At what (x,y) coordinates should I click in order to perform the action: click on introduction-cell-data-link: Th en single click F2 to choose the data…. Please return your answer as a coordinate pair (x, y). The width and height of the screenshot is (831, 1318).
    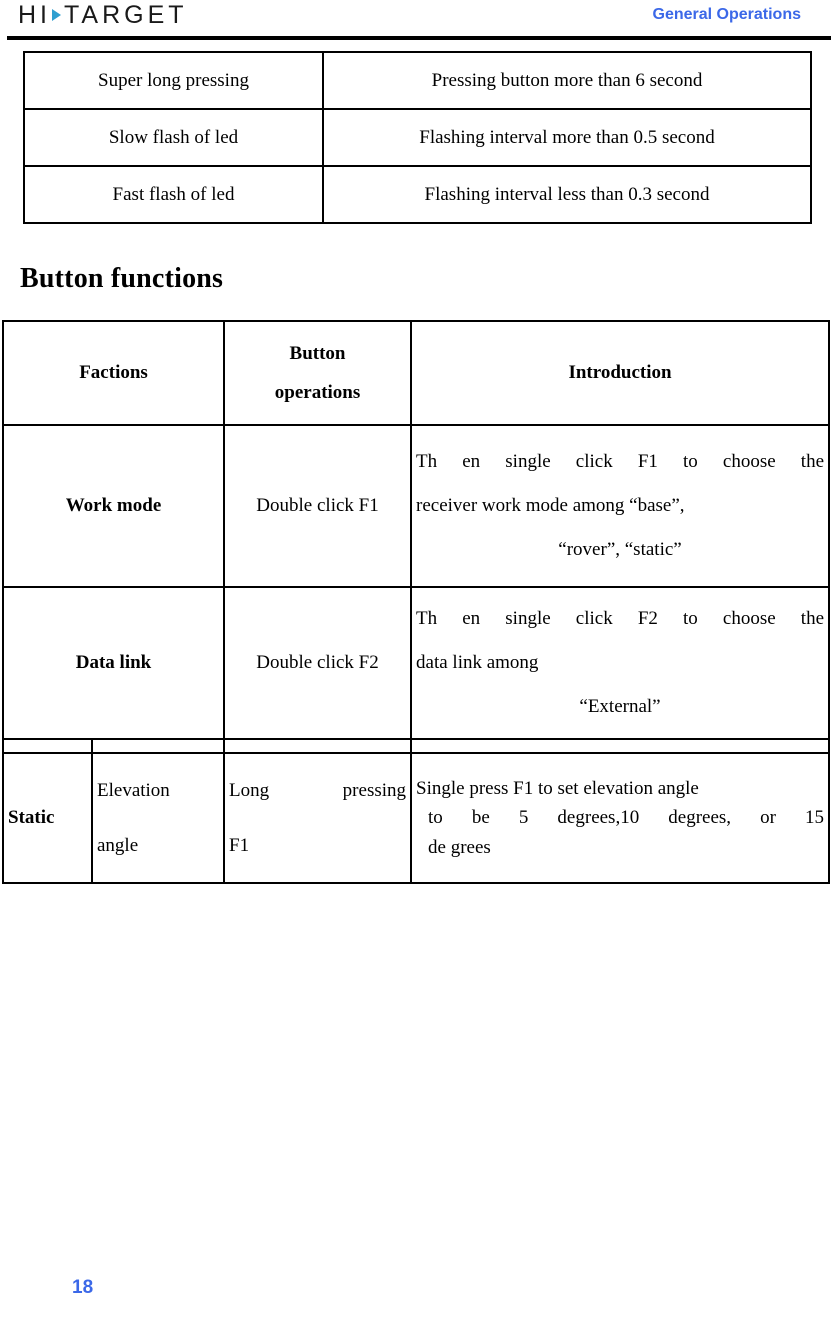
    Looking at the image, I should click on (620, 663).